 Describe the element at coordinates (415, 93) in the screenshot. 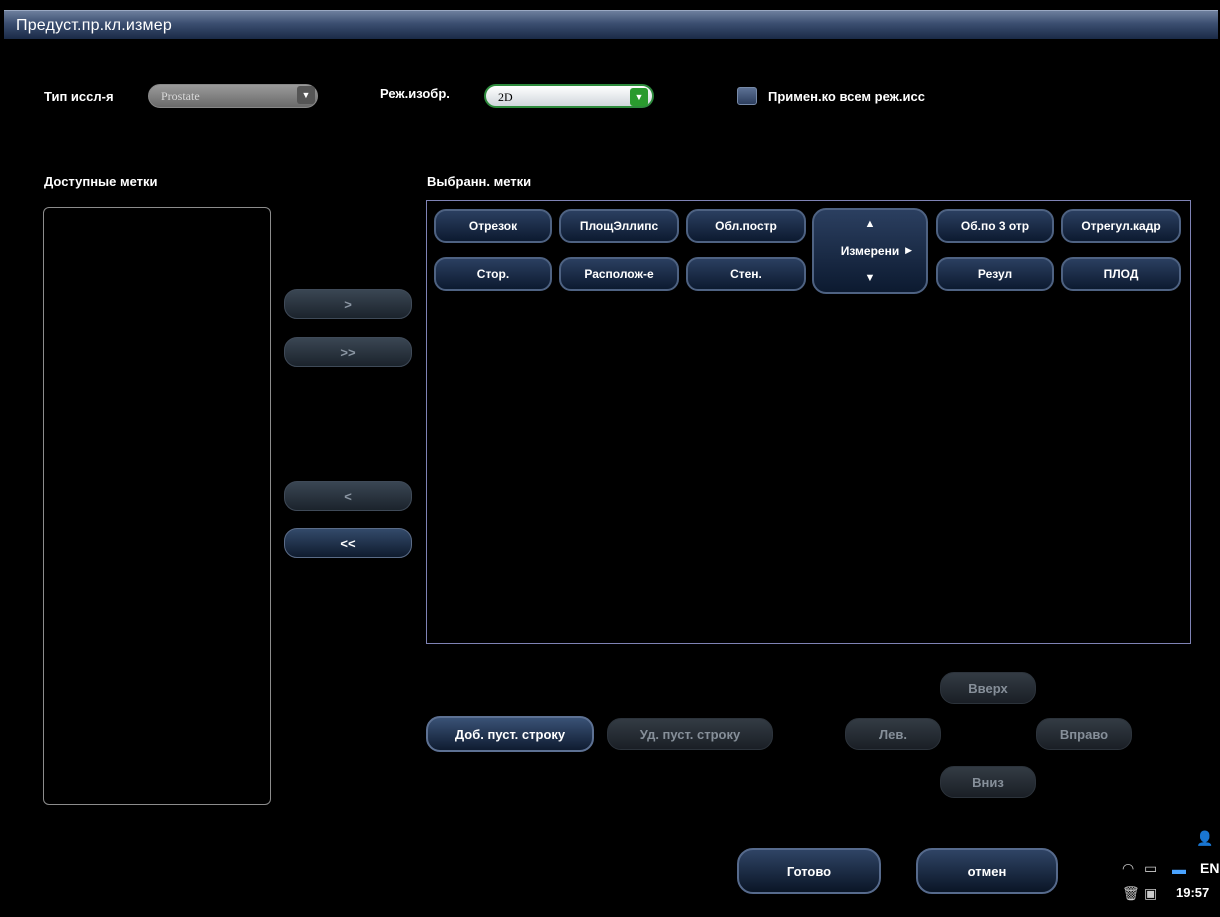

I see `image-mode-label: Реж.изобр.` at that location.